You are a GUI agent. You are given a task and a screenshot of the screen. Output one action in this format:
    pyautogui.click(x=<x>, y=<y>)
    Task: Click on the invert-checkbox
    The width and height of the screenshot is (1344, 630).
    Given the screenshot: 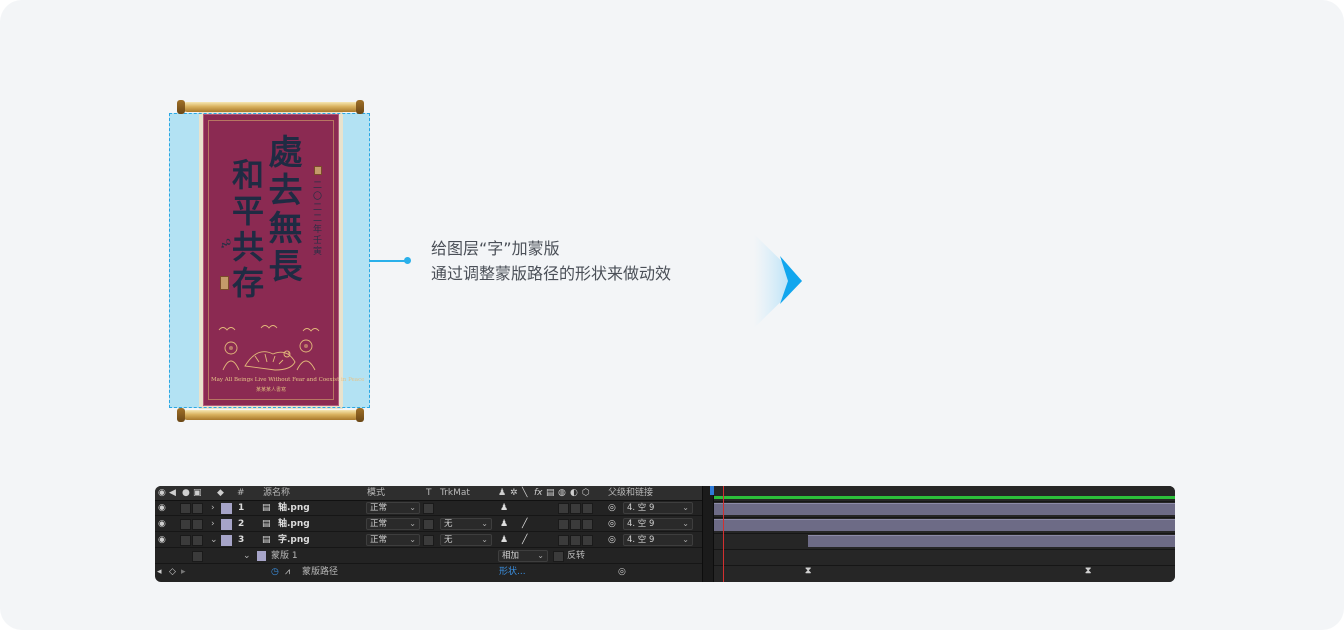 What is the action you would take?
    pyautogui.click(x=558, y=556)
    